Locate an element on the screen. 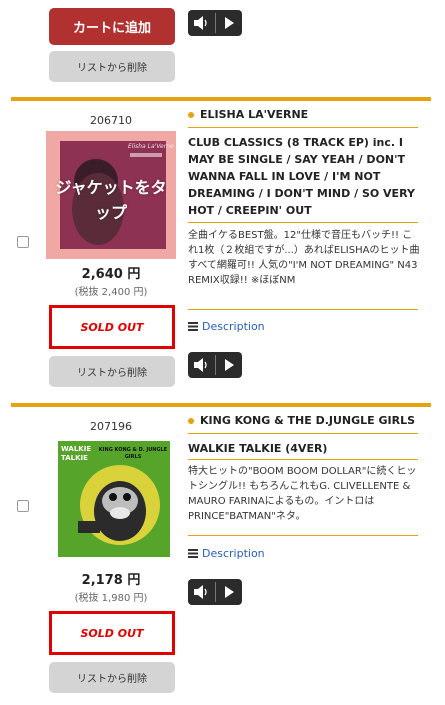  price: 2,178 円 is located at coordinates (111, 580).